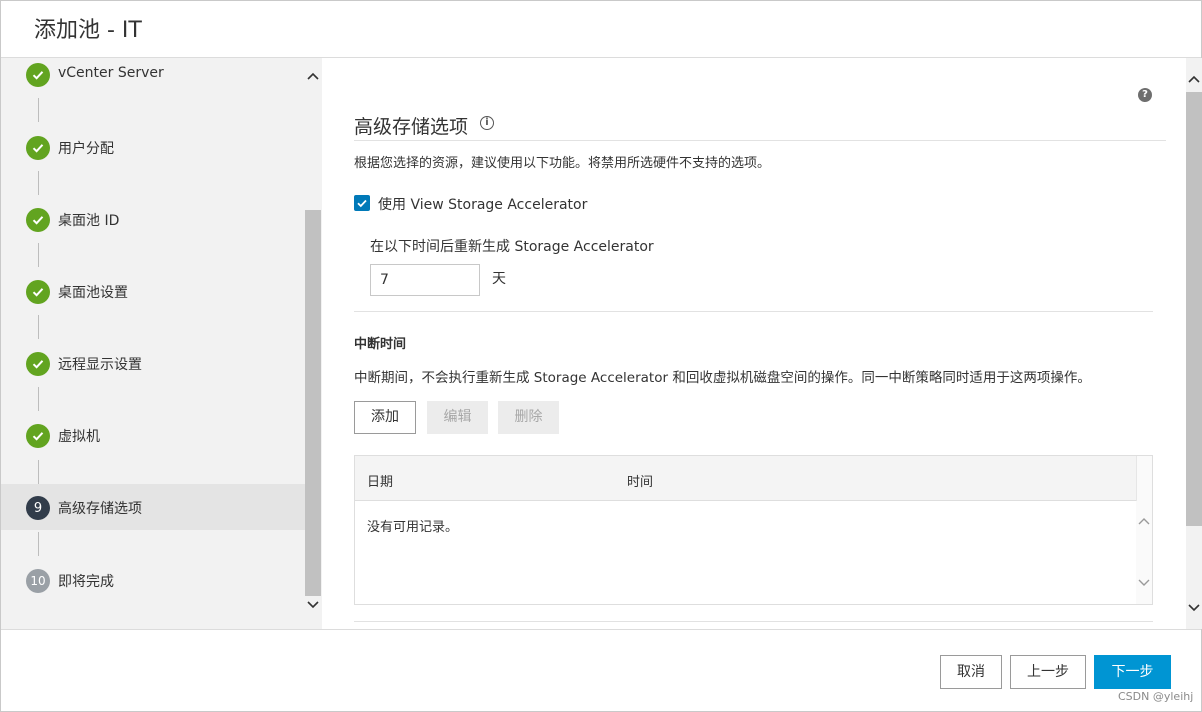 This screenshot has width=1202, height=712. What do you see at coordinates (380, 344) in the screenshot?
I see `blackout-title: 中断时间` at bounding box center [380, 344].